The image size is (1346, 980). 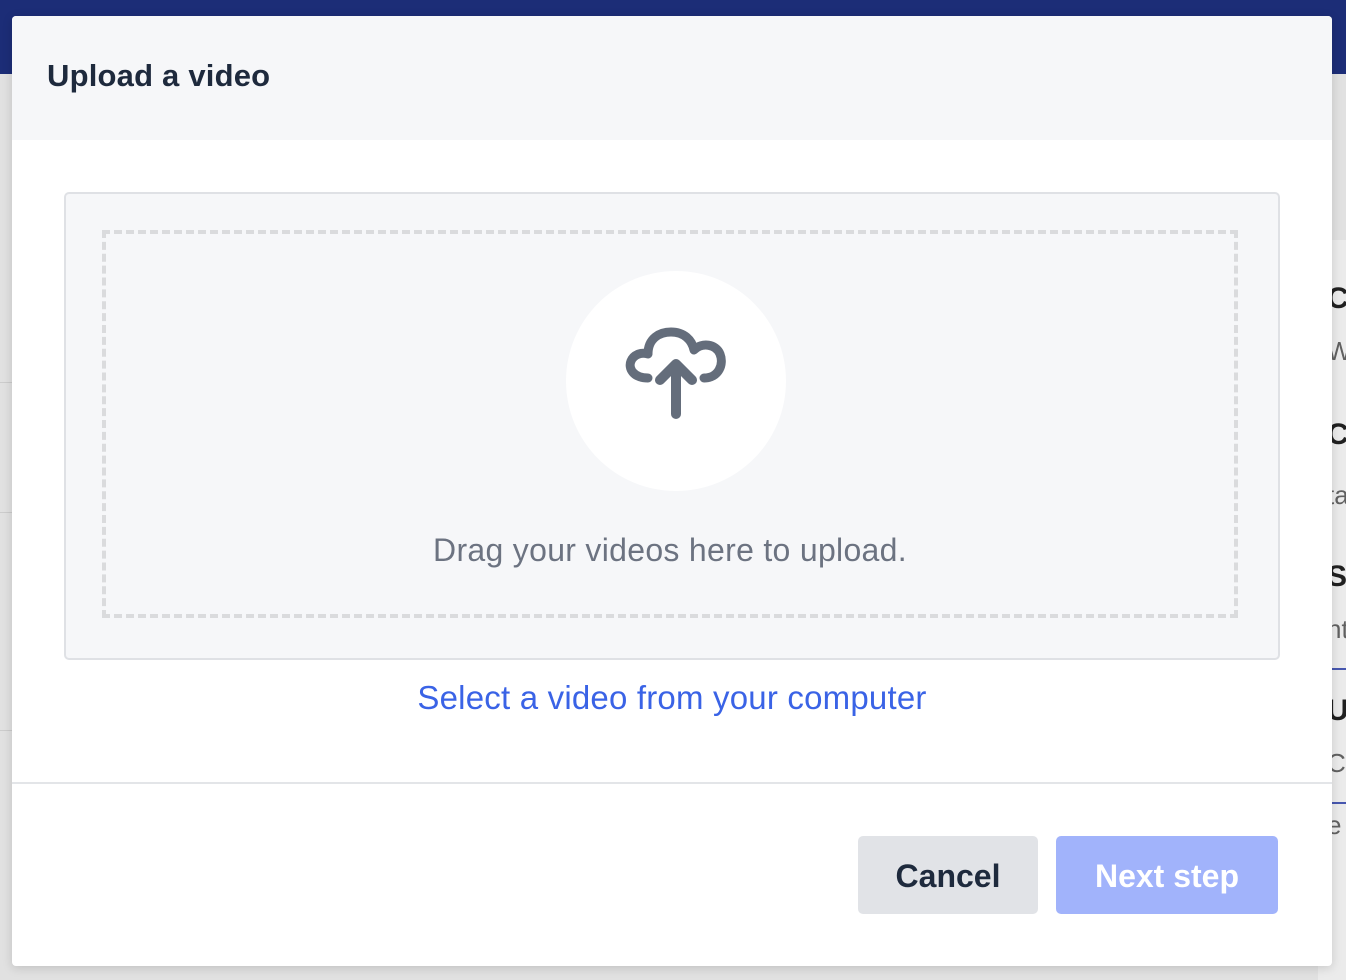 I want to click on select-video-link: Select a video from your computer, so click(x=672, y=698).